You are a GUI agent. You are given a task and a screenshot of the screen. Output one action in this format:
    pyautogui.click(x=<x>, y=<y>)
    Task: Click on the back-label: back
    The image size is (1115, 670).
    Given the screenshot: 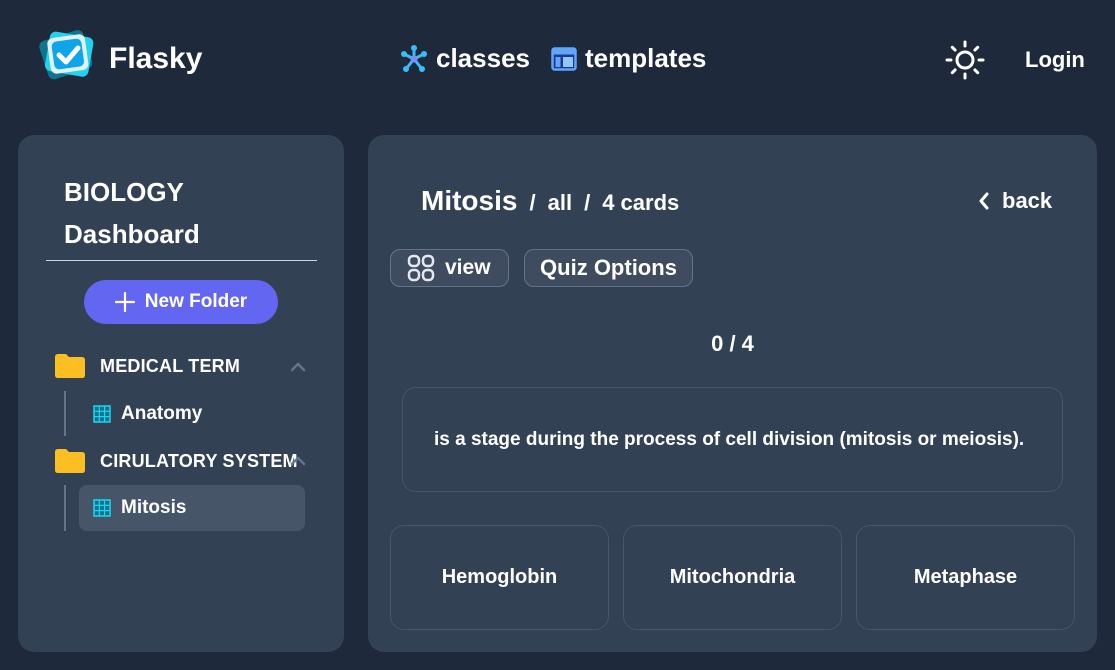 What is the action you would take?
    pyautogui.click(x=1027, y=200)
    